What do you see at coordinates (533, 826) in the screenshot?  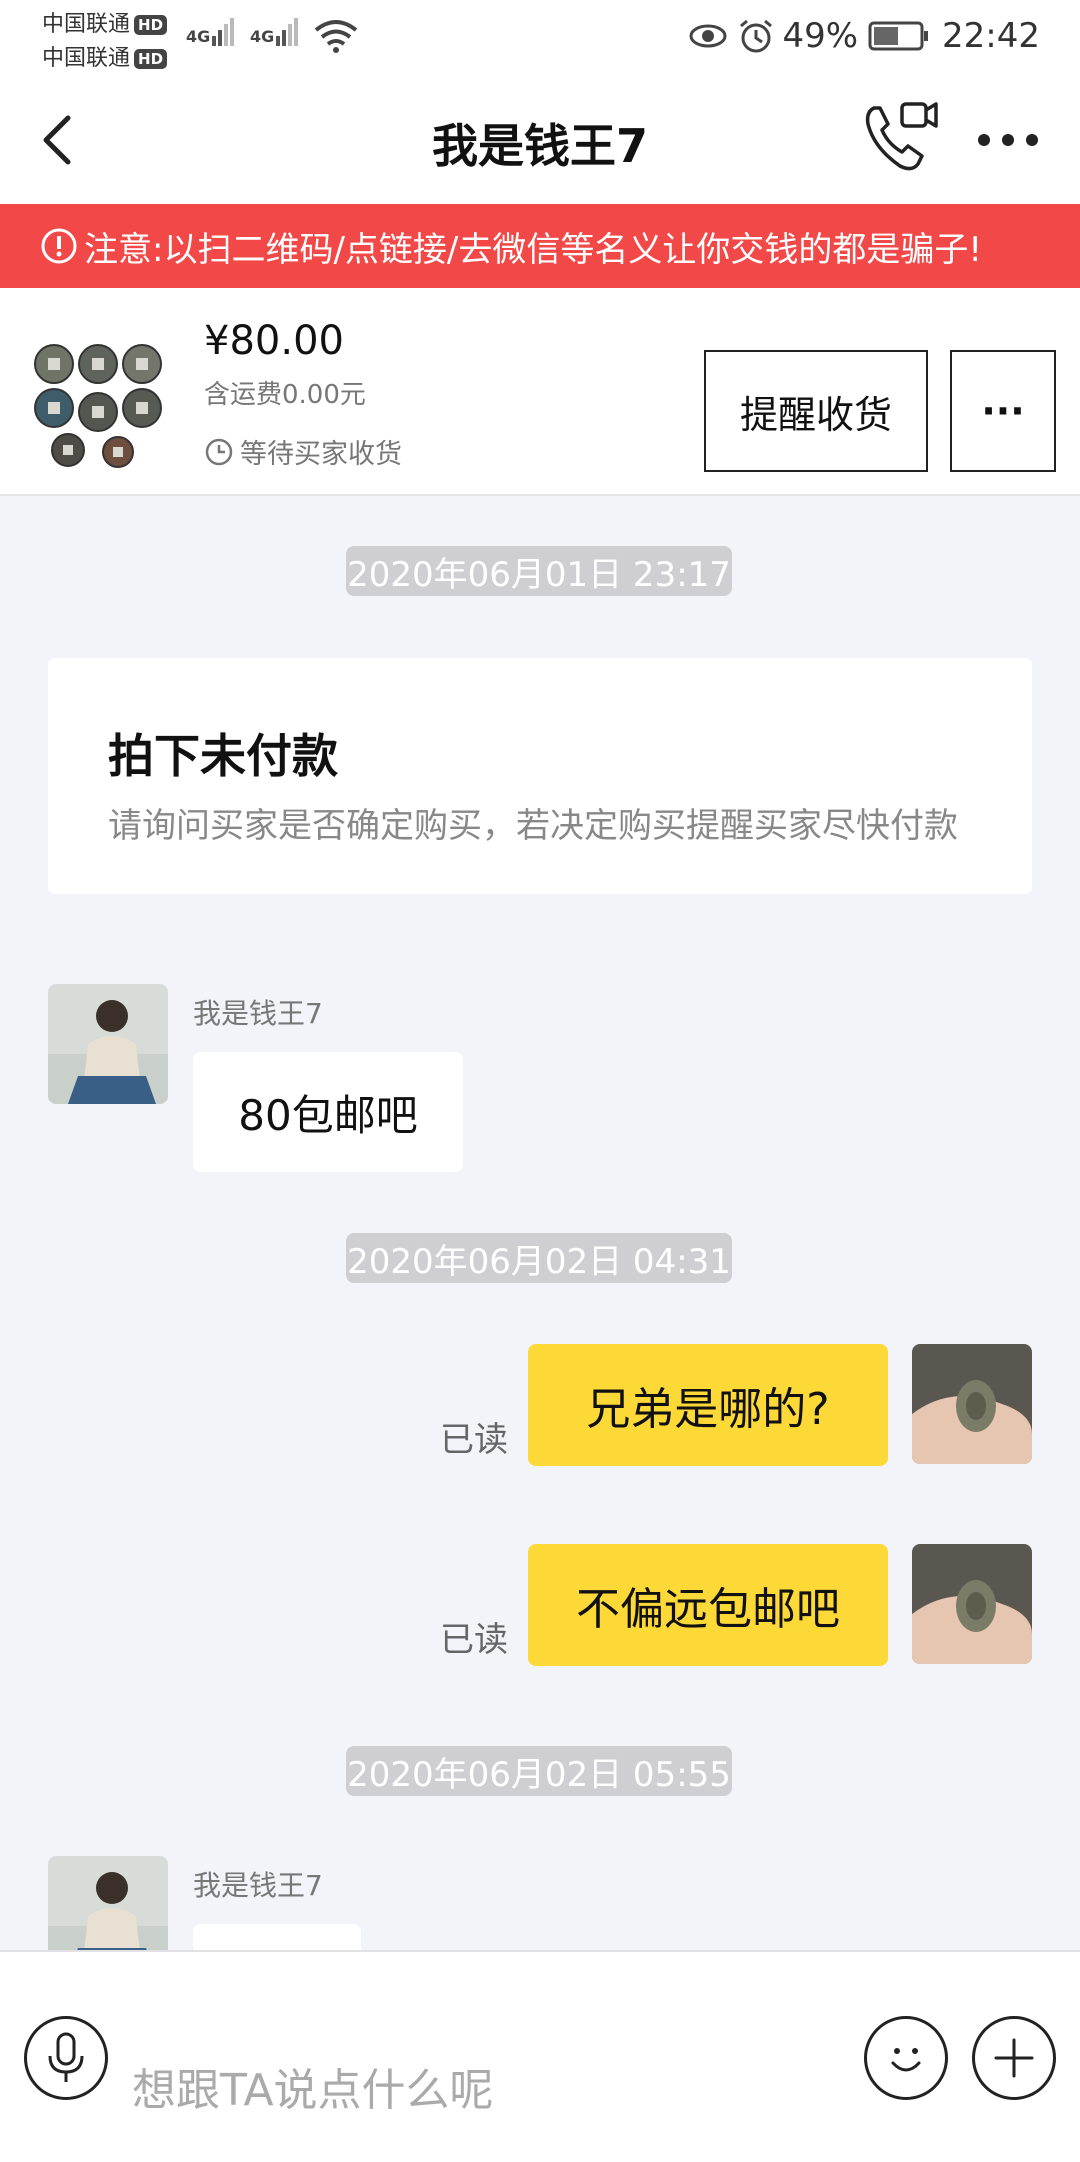 I see `order-card-desc: 请询问买家是否确定购买，若决定购买提醒买家尽快付款` at bounding box center [533, 826].